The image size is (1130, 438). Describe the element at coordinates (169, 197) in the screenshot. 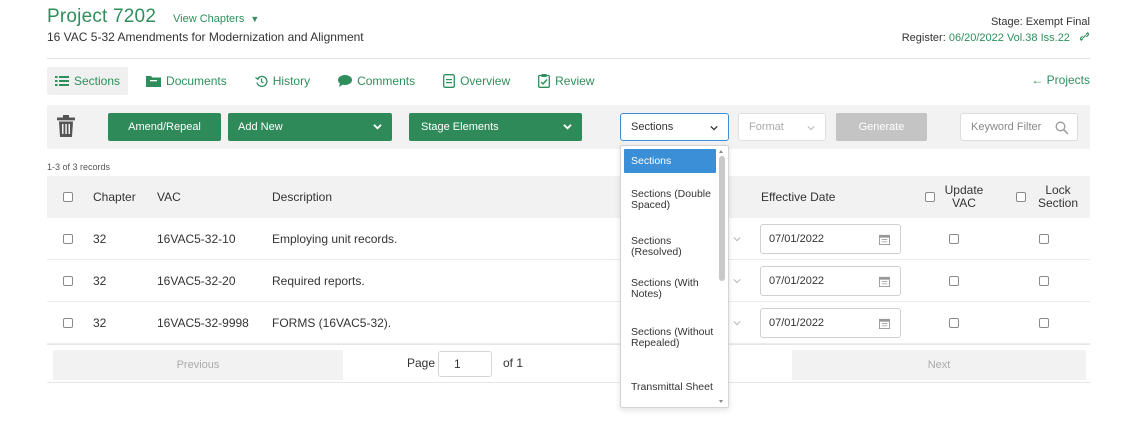

I see `header-vac: VAC` at that location.